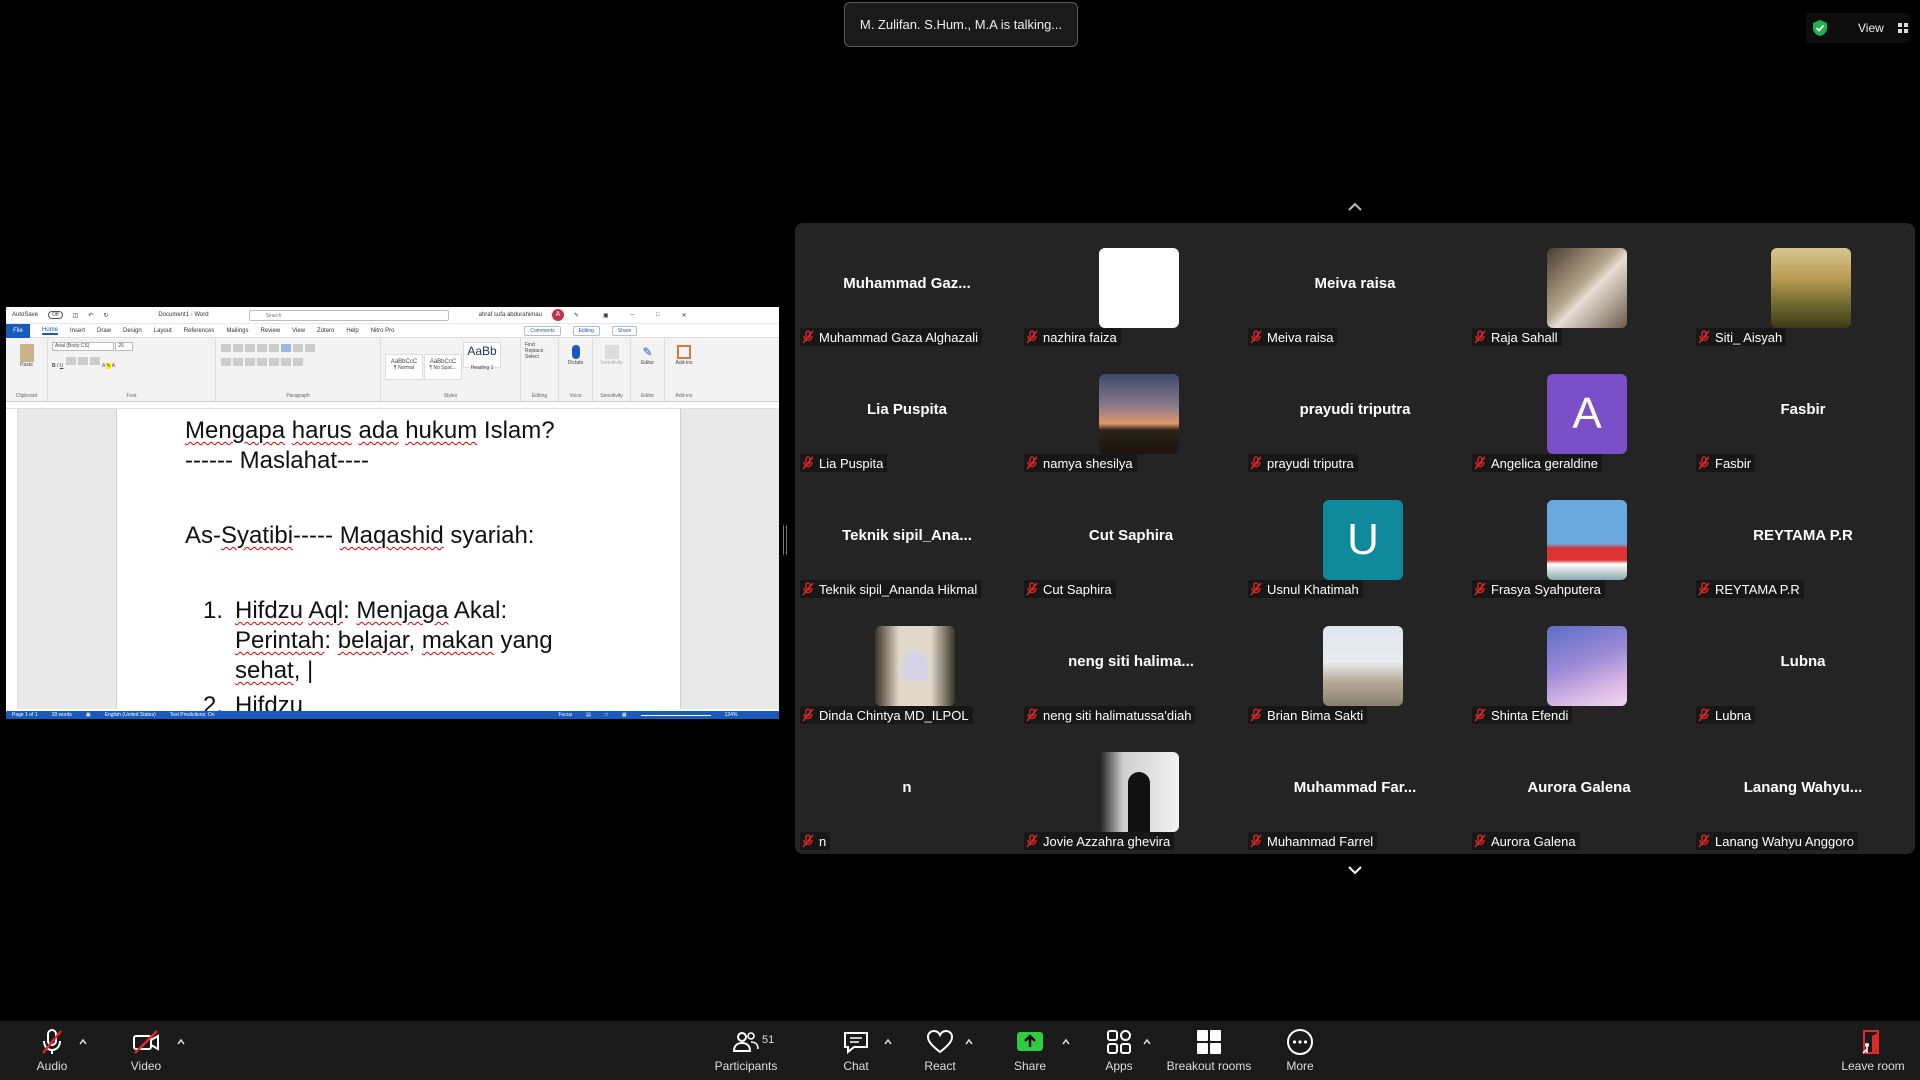  I want to click on video-options-caret-icon, so click(181, 1042).